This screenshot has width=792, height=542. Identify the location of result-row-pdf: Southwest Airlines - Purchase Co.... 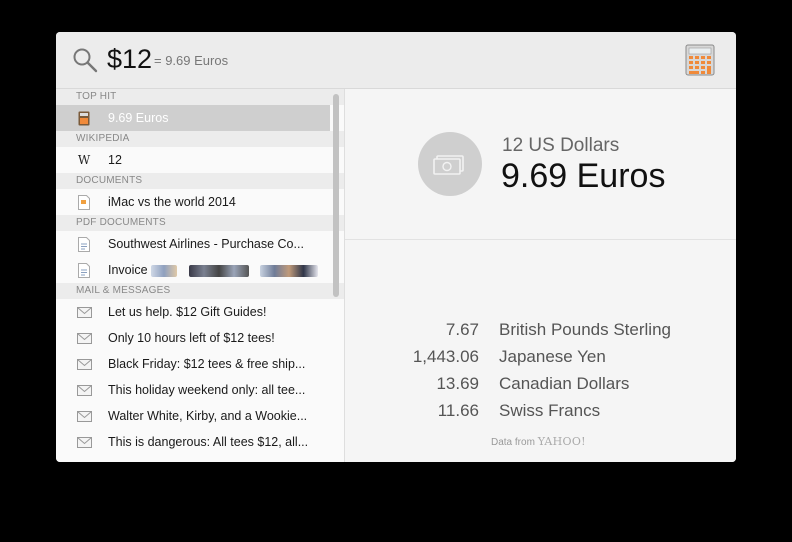
(193, 244).